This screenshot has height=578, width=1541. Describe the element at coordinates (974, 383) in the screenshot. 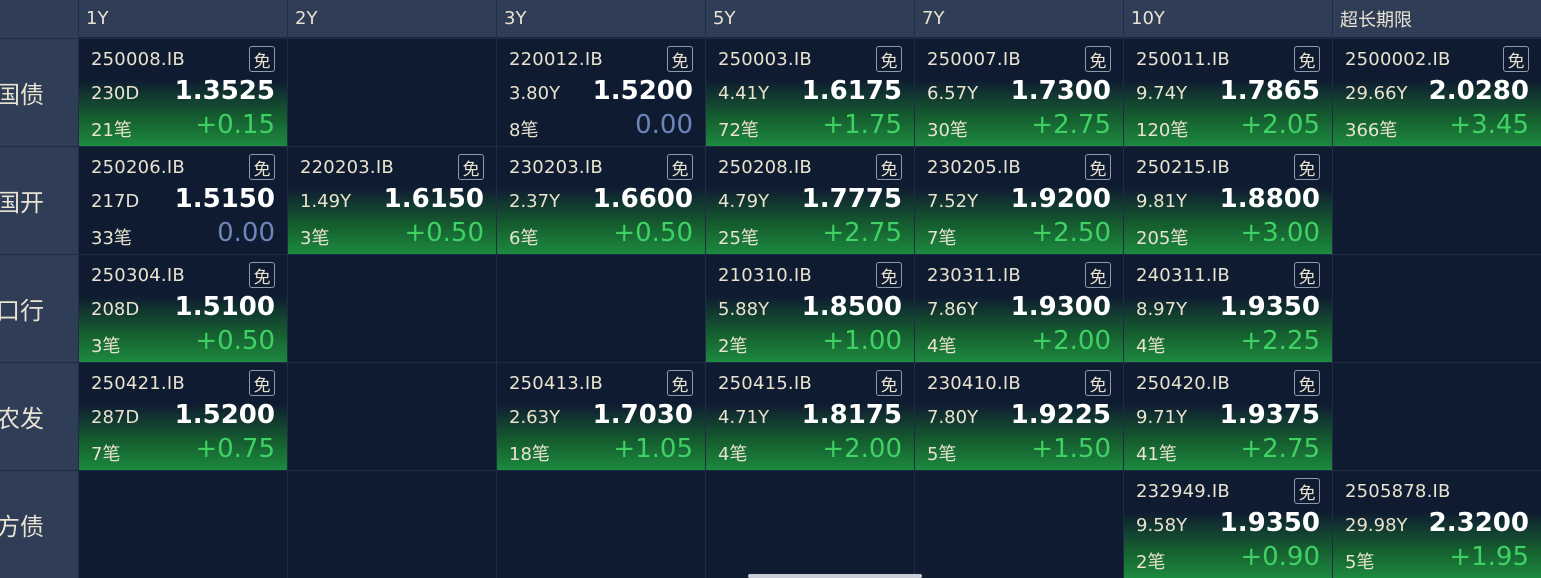

I see `bond-code: 230410.IB` at that location.